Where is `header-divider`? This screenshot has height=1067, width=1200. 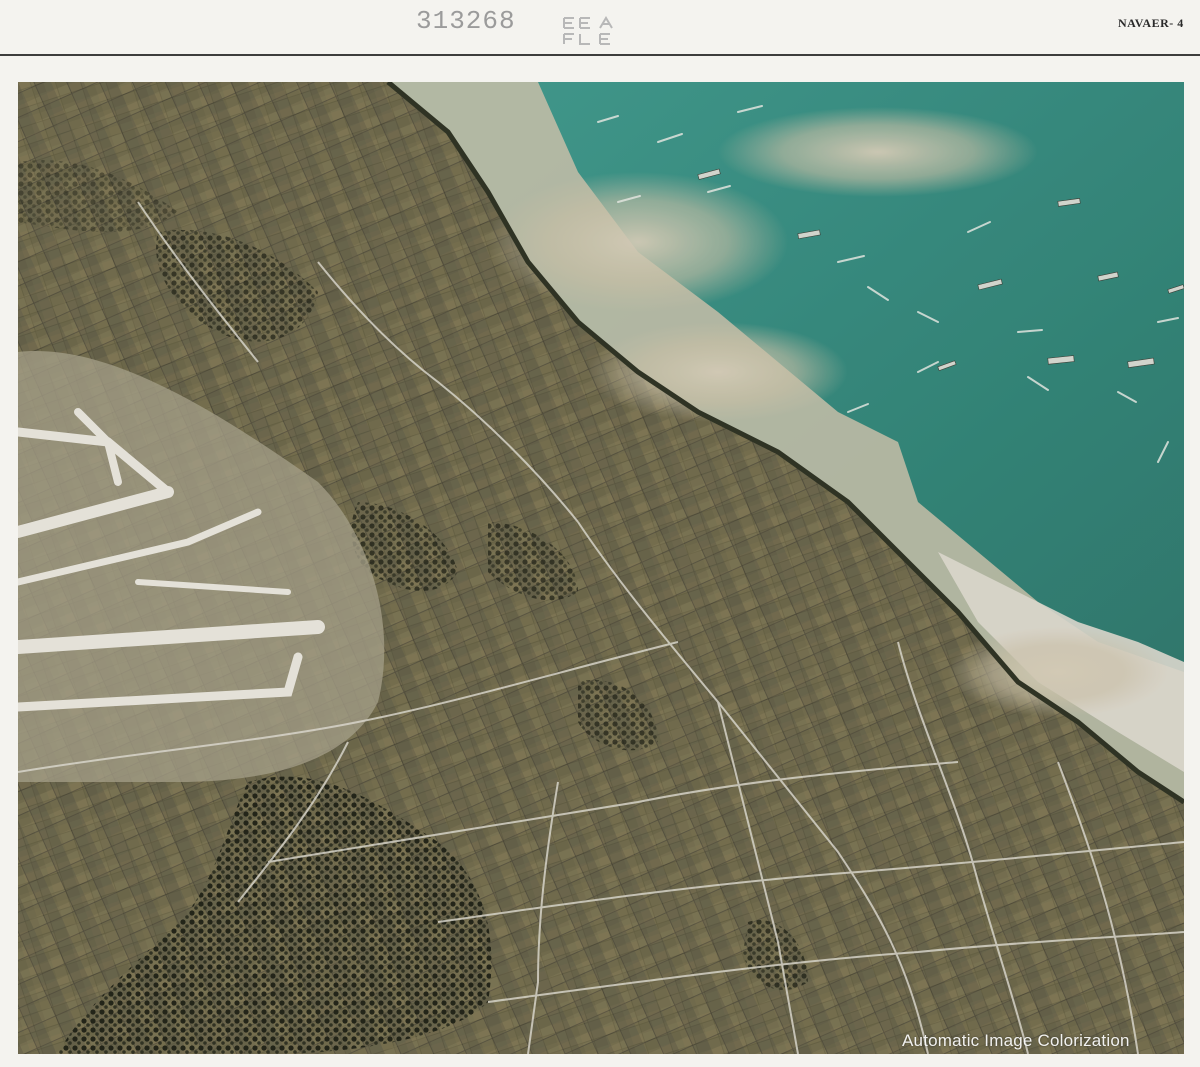 header-divider is located at coordinates (600, 55).